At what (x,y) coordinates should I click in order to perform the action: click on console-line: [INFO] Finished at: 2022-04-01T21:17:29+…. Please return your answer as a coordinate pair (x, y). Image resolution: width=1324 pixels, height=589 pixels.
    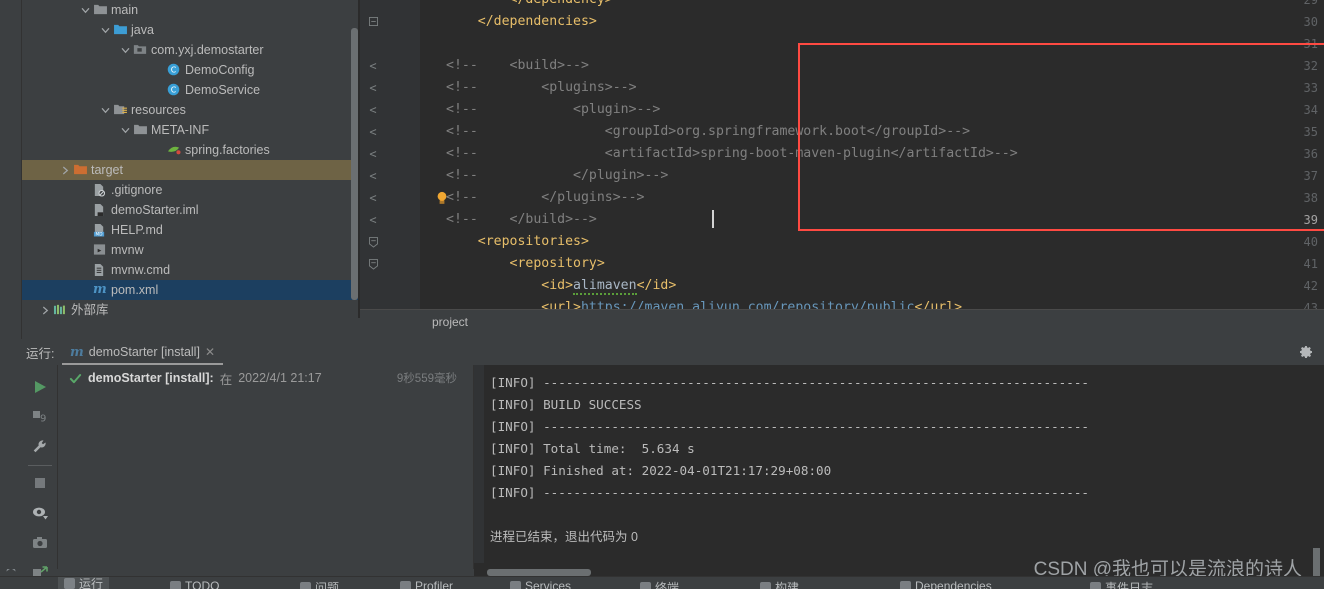
    Looking at the image, I should click on (661, 470).